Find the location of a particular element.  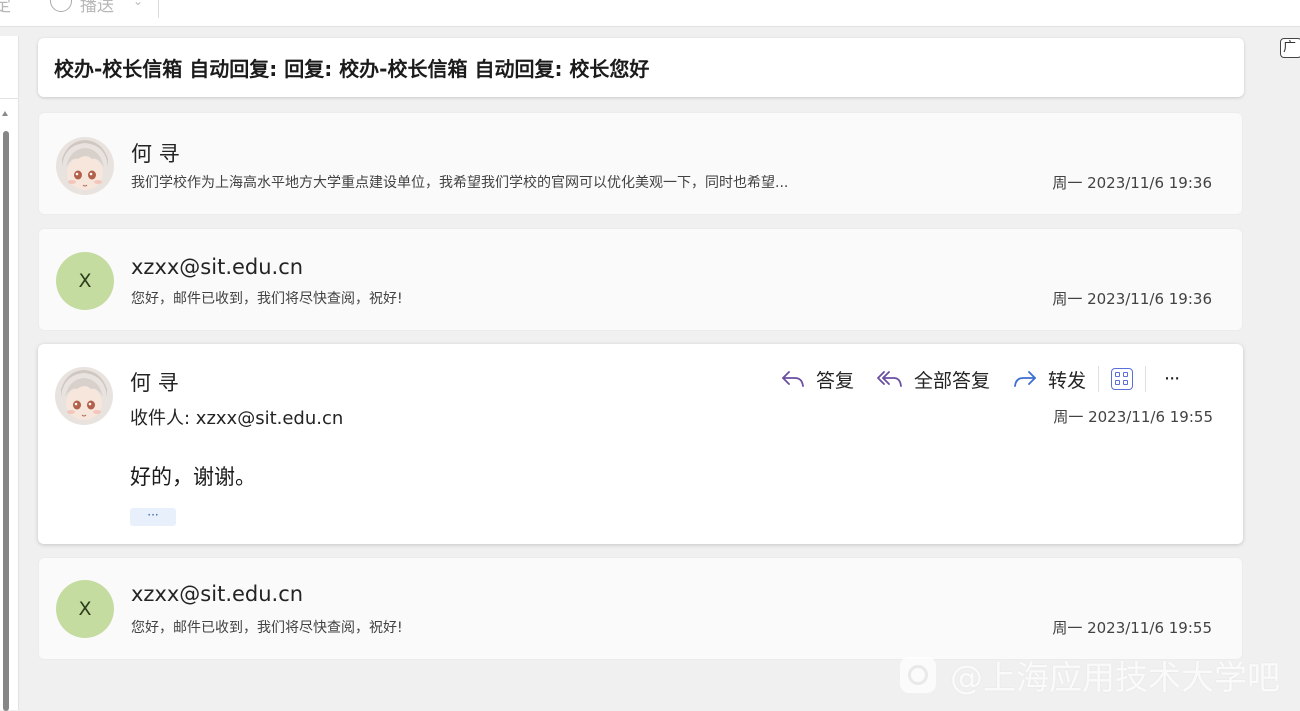

watermark: @上海应用技术大学吧 is located at coordinates (1090, 675).